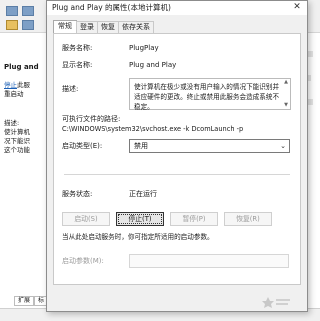  I want to click on stop-button: 停止(T), so click(140, 219).